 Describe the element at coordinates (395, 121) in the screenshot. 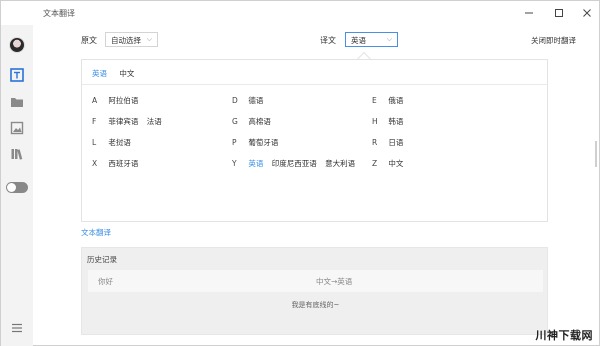

I see `lang-option: 韩语` at that location.